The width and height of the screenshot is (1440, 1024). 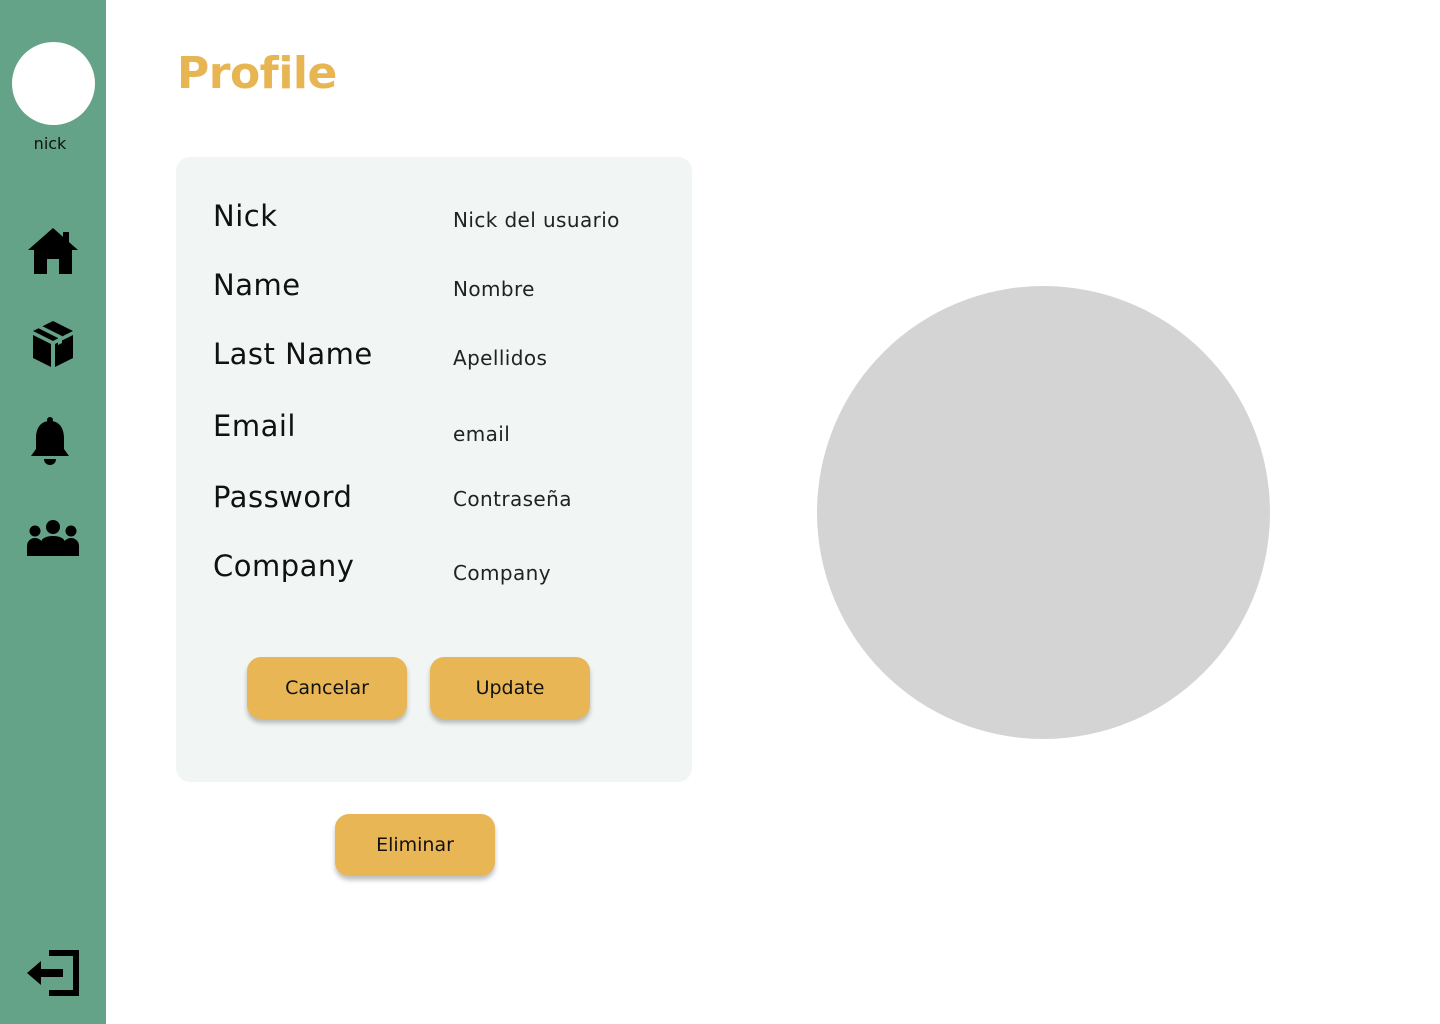 What do you see at coordinates (283, 497) in the screenshot?
I see `password-label: Password` at bounding box center [283, 497].